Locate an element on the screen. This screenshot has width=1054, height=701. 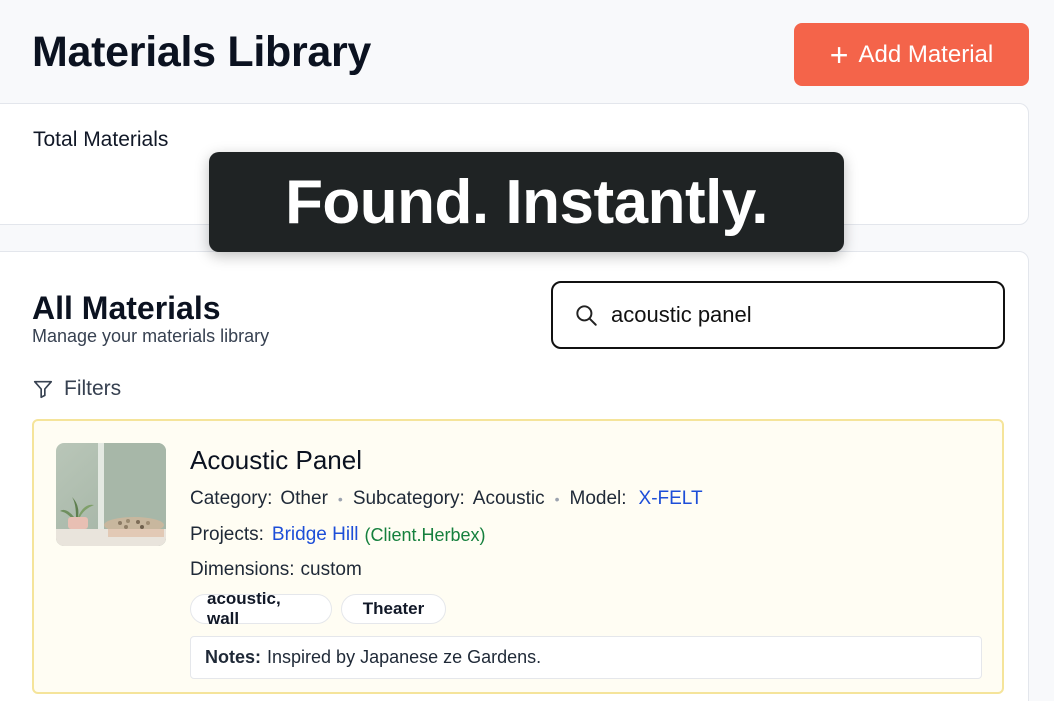
notes-label: Notes: is located at coordinates (233, 657).